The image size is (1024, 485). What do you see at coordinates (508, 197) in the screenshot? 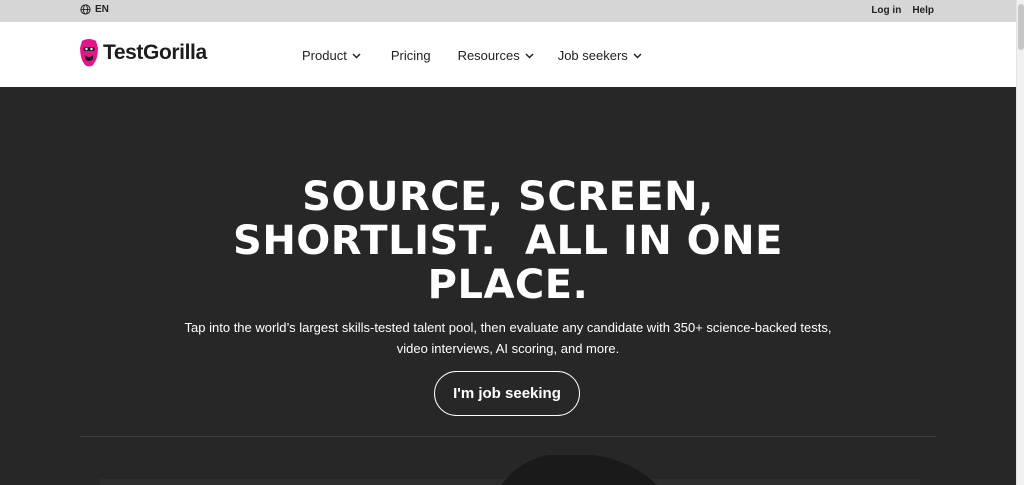
I see `headline-line: SOURCE, SCREEN,` at bounding box center [508, 197].